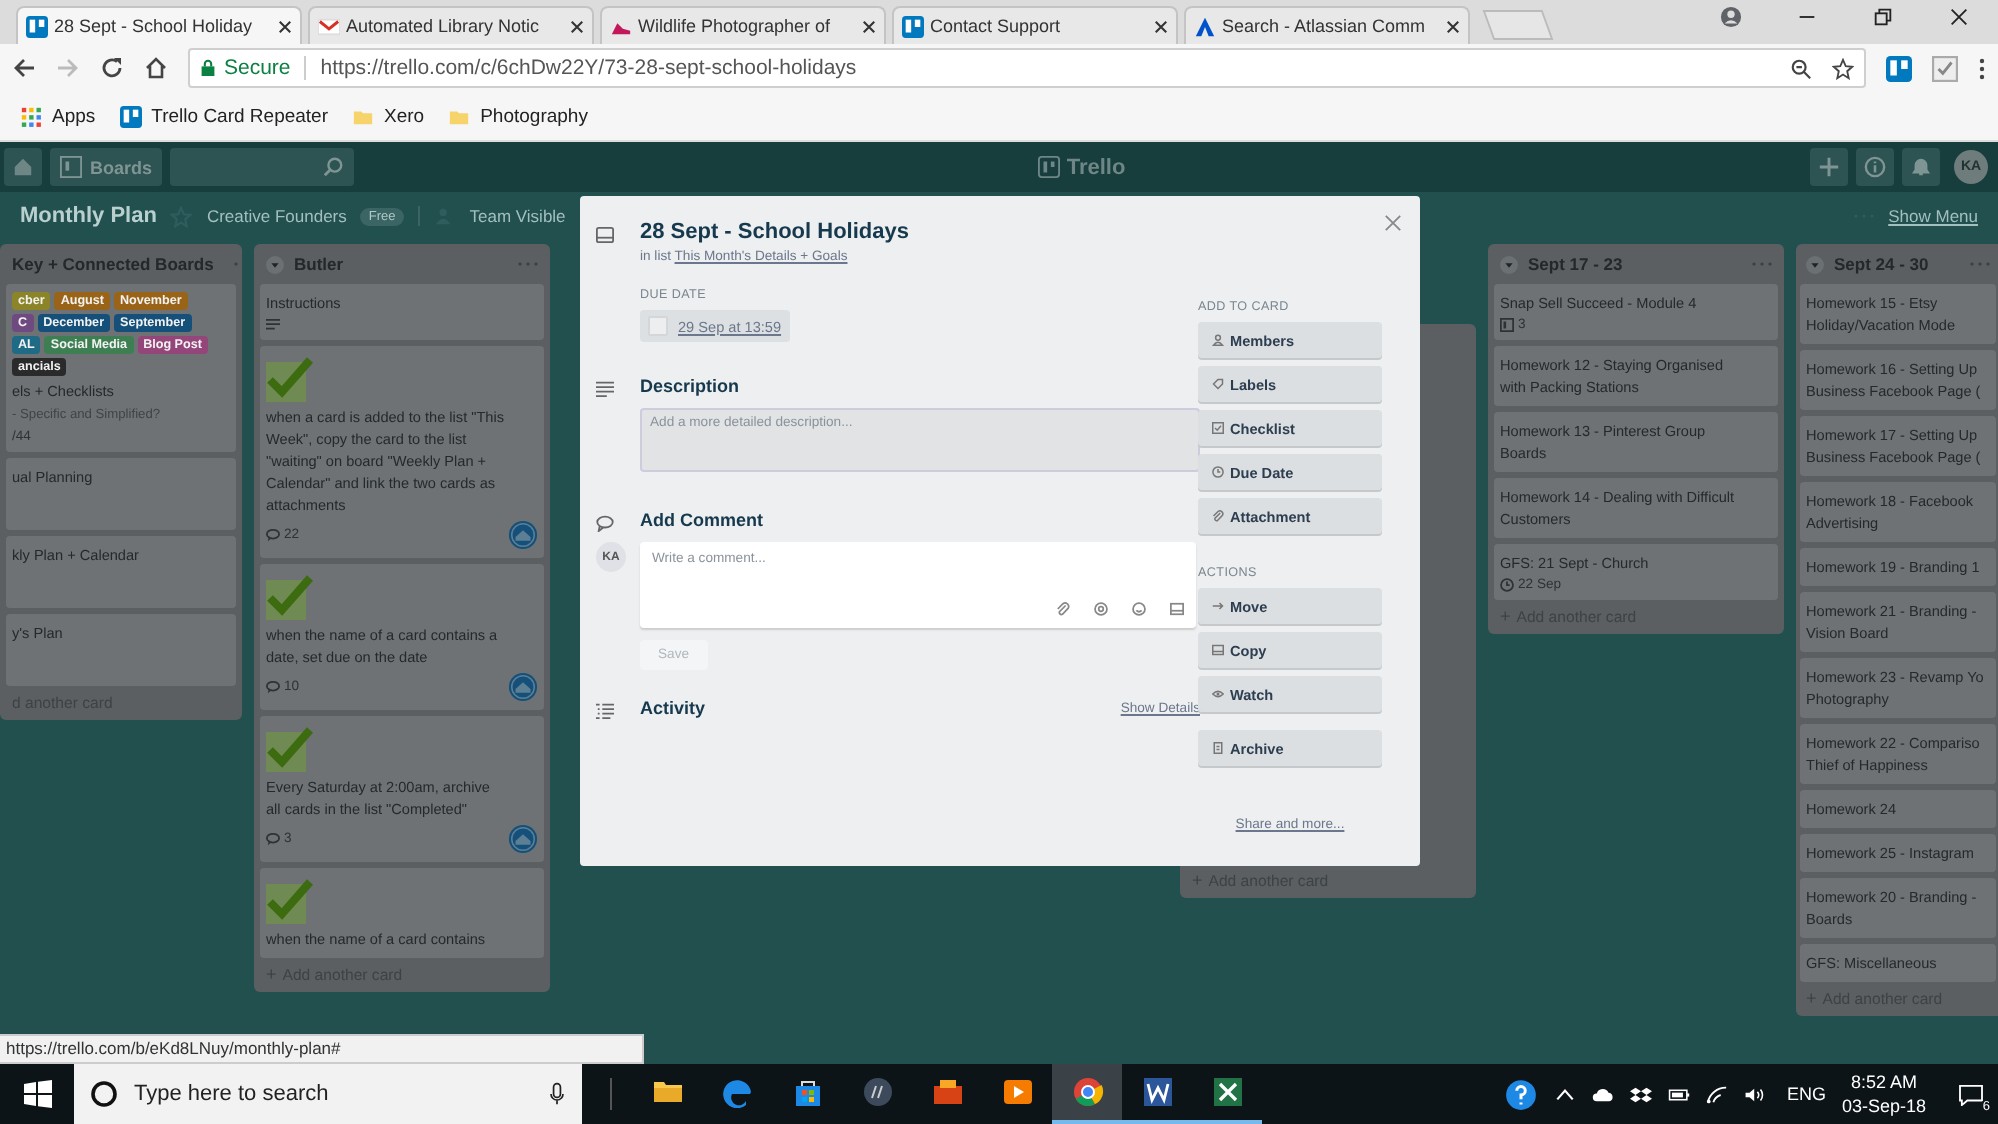 This screenshot has height=1124, width=1998. I want to click on url-text: https://trello.com/c/6chDw22Y/73-28-sept-school-holidays, so click(588, 68).